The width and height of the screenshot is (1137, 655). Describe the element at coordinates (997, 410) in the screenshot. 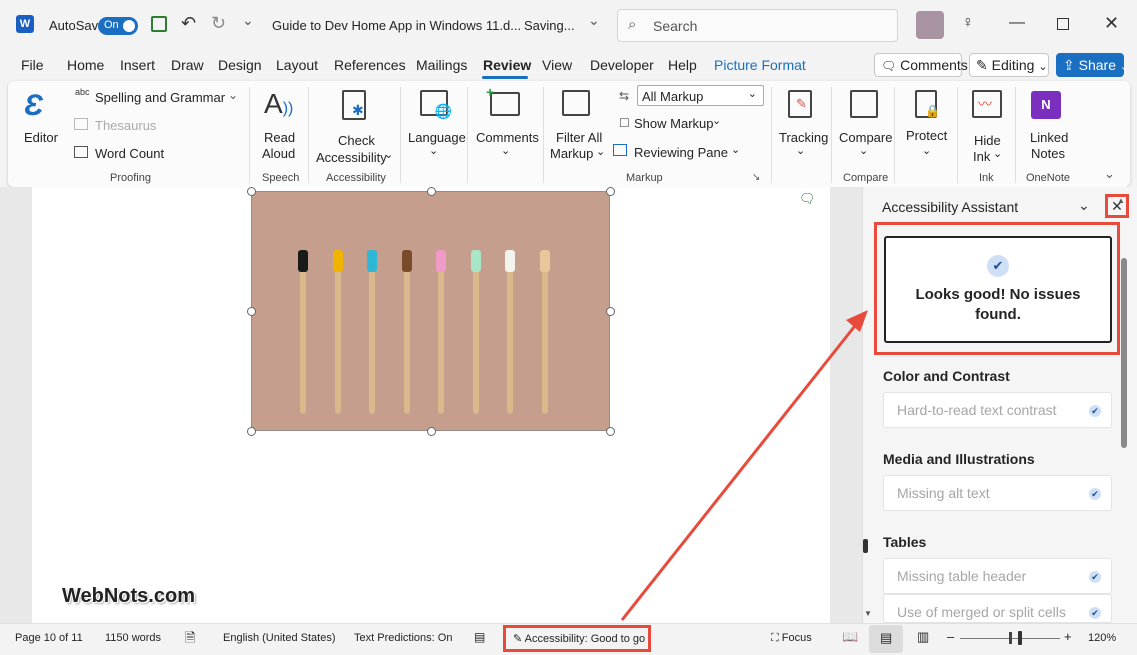

I see `check-item: Hard-to-read text contrast ✔` at that location.